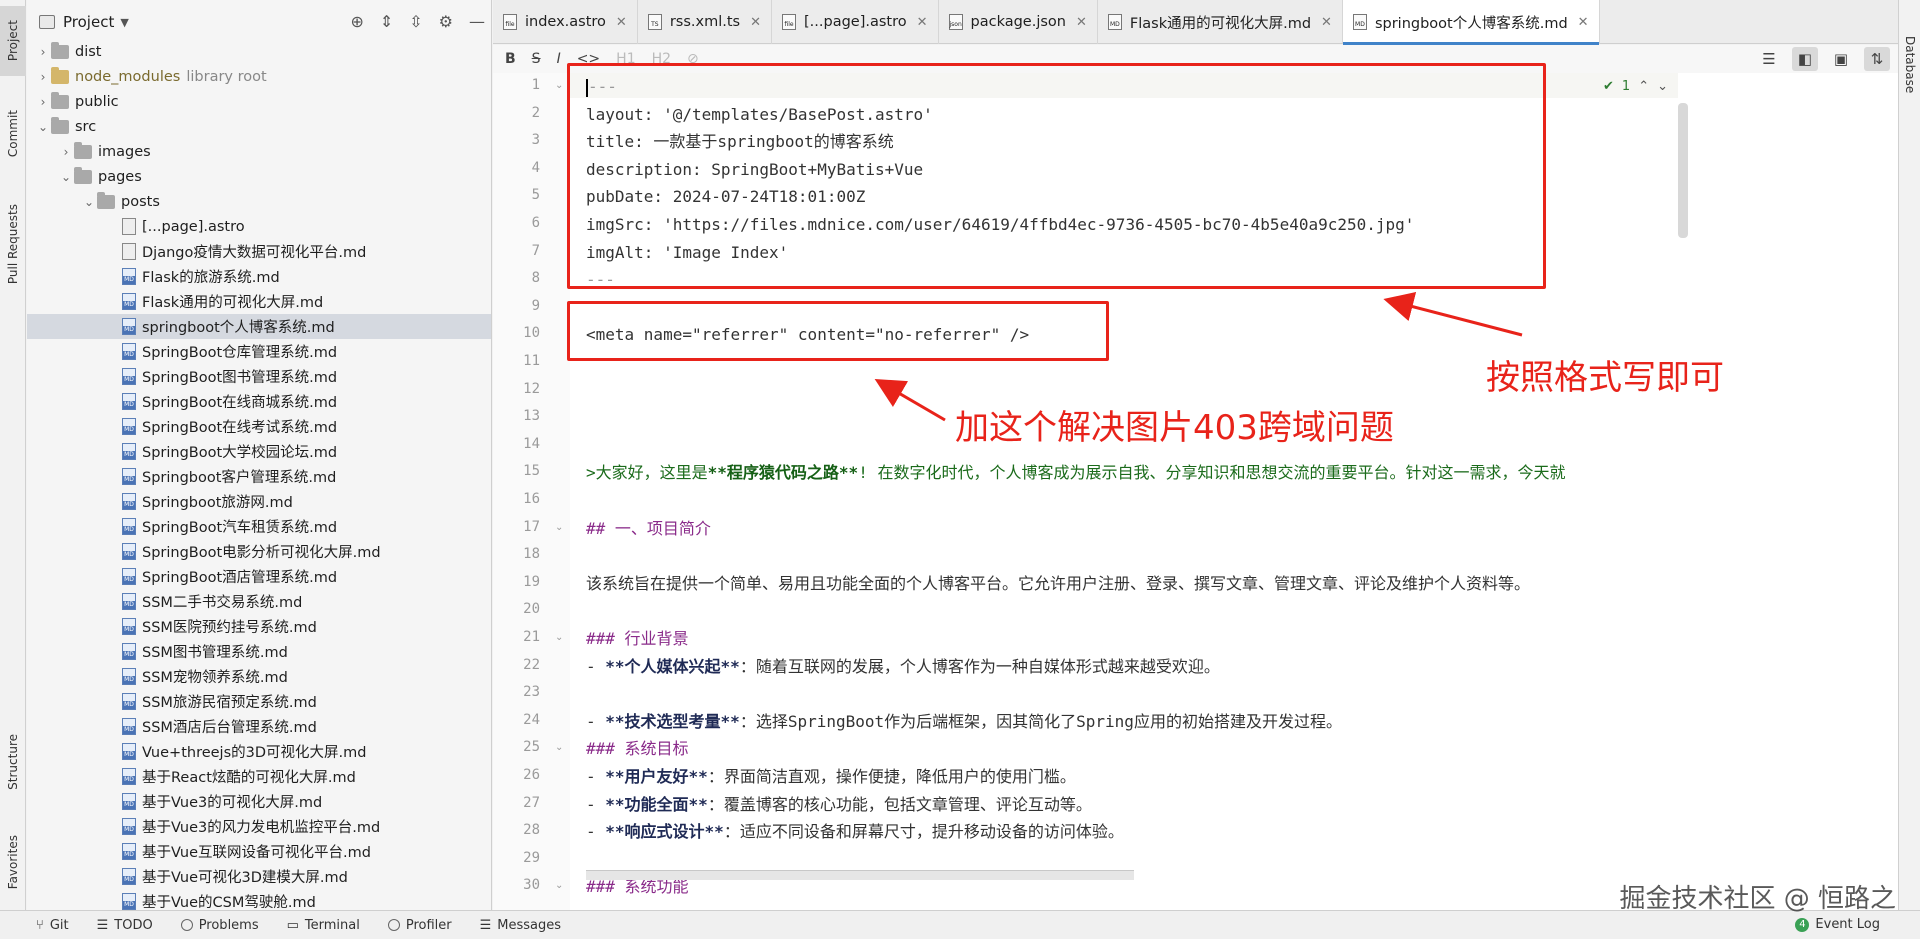  What do you see at coordinates (1847, 924) in the screenshot?
I see `event-log-label: Event Log` at bounding box center [1847, 924].